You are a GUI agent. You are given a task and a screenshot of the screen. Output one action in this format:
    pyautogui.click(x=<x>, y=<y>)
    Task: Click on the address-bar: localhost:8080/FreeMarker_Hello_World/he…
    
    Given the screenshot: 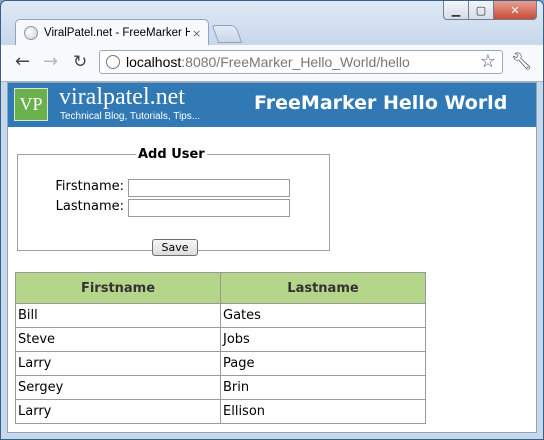 What is the action you would take?
    pyautogui.click(x=301, y=62)
    